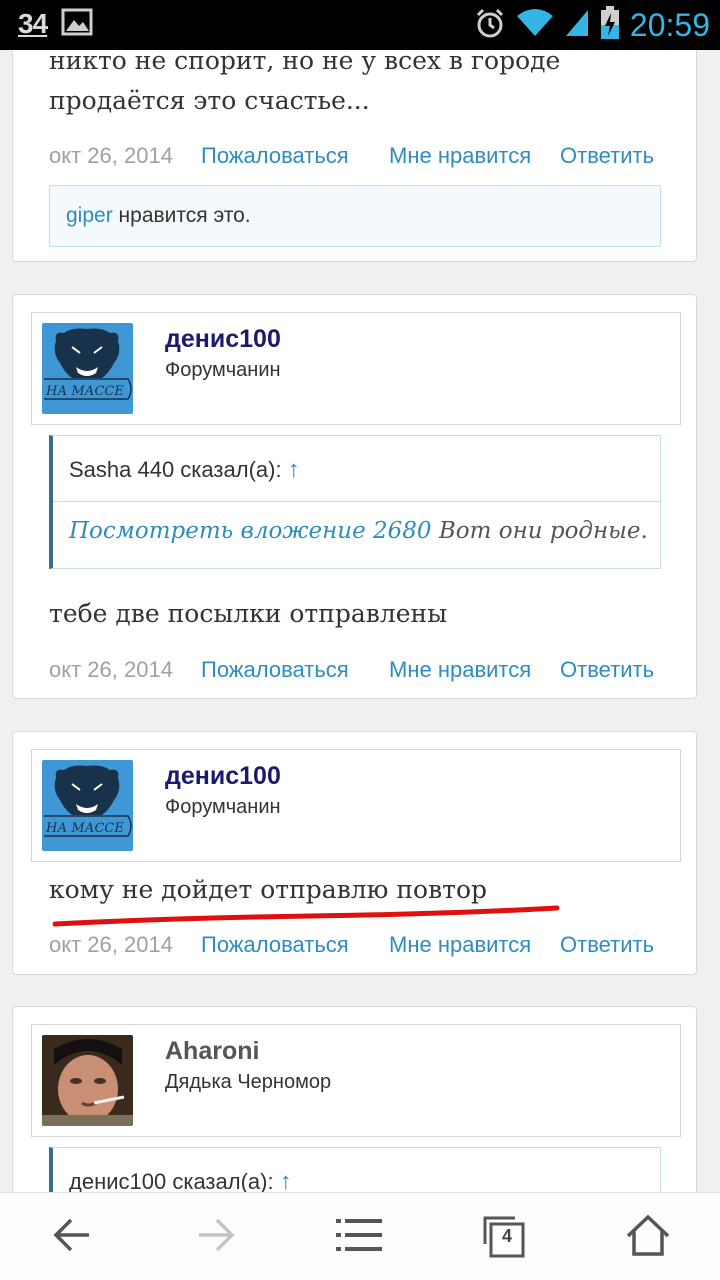  Describe the element at coordinates (539, 531) in the screenshot. I see `quote-text: Вот они родные.` at that location.